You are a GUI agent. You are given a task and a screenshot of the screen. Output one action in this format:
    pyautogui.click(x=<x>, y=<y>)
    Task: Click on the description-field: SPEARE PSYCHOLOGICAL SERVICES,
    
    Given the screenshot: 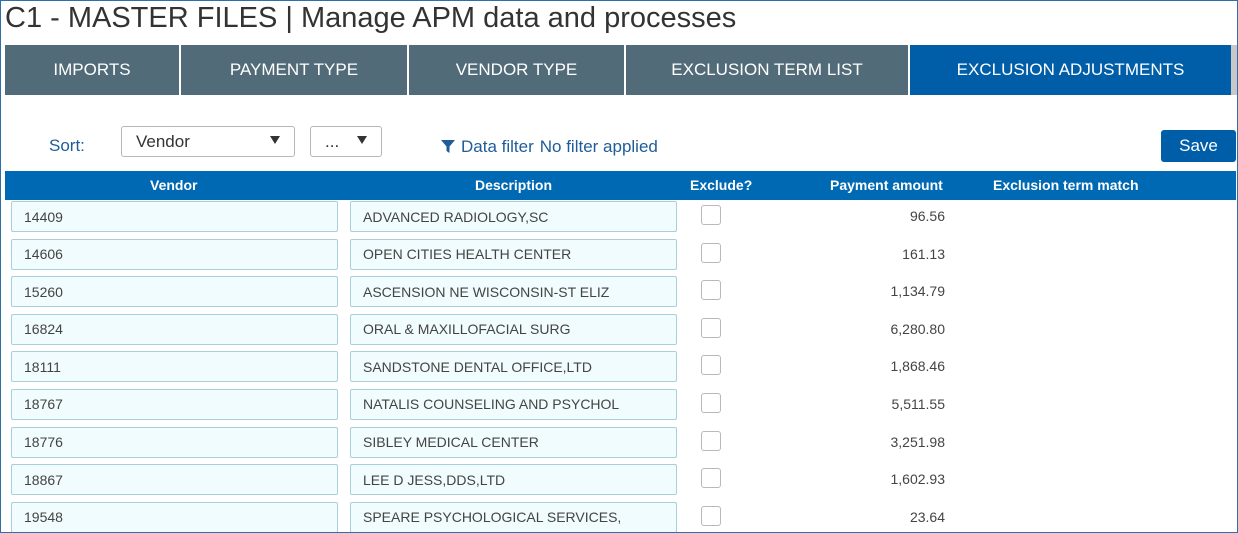 What is the action you would take?
    pyautogui.click(x=513, y=516)
    